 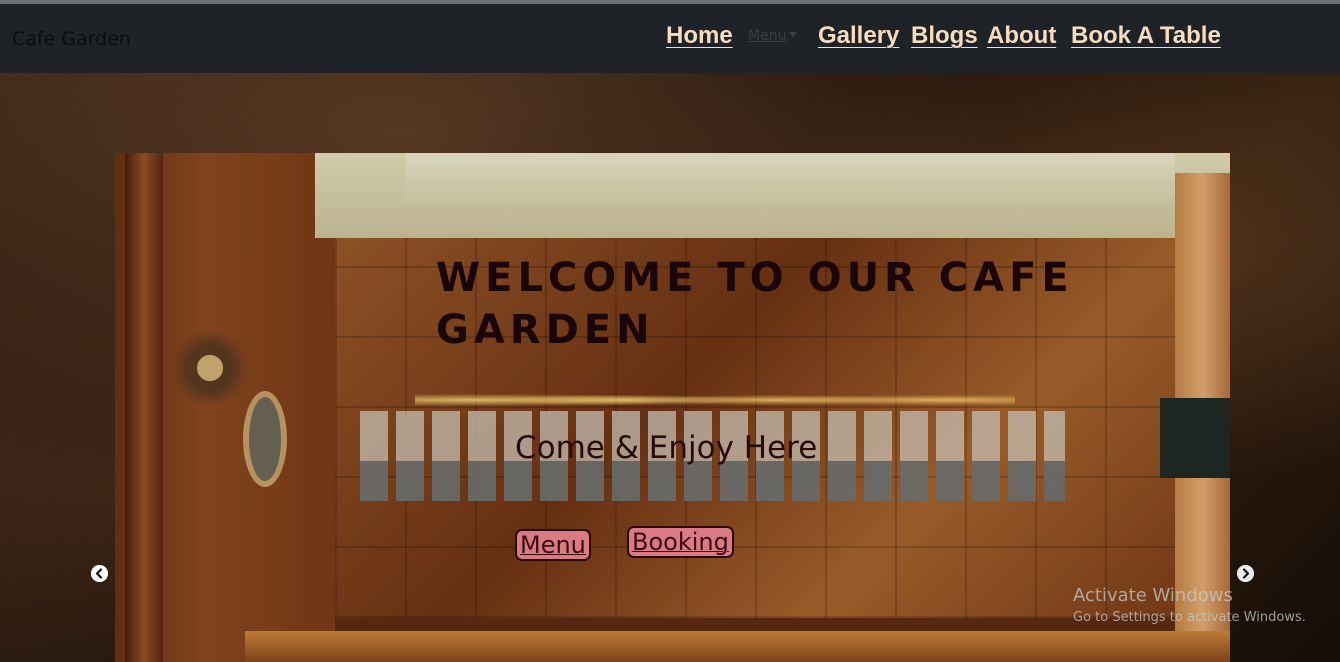 I want to click on activate-windows-subtitle: Go to Settings to activate Windows., so click(x=1189, y=617).